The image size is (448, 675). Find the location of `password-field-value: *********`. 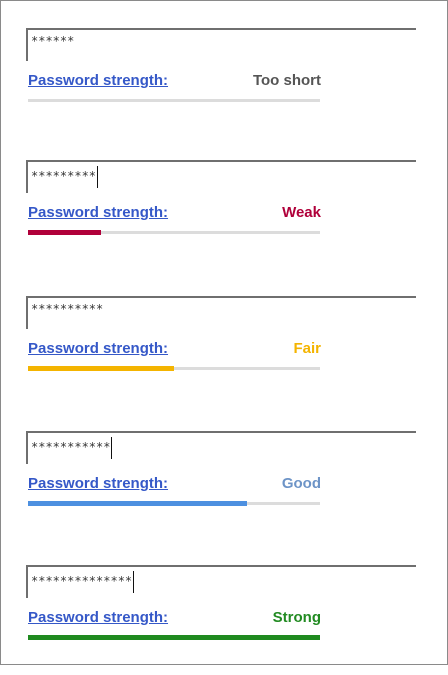

password-field-value: ********* is located at coordinates (65, 177).